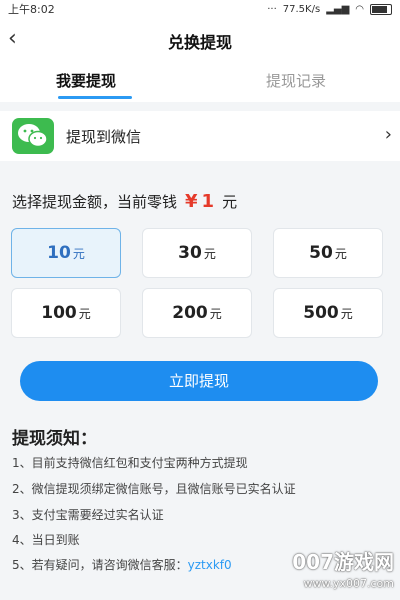 This screenshot has height=600, width=400. I want to click on amount-value: 30, so click(190, 253).